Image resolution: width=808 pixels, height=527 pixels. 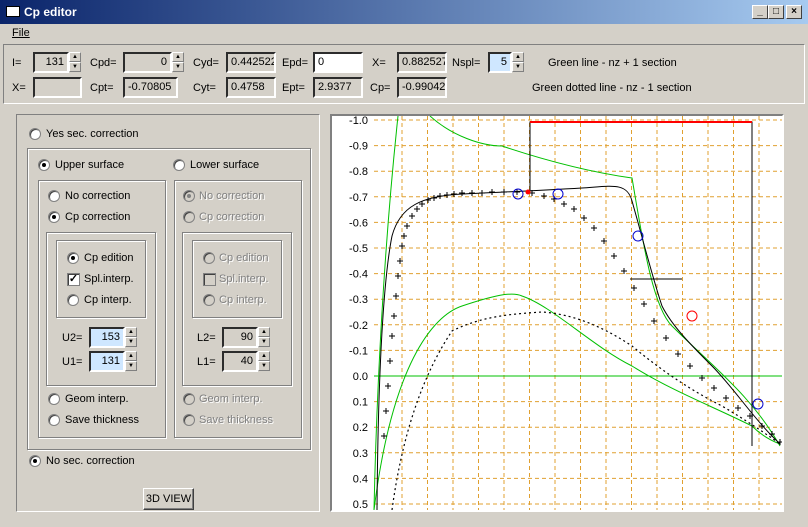 What do you see at coordinates (109, 258) in the screenshot?
I see `upper-cp-edition-label: Cp edition` at bounding box center [109, 258].